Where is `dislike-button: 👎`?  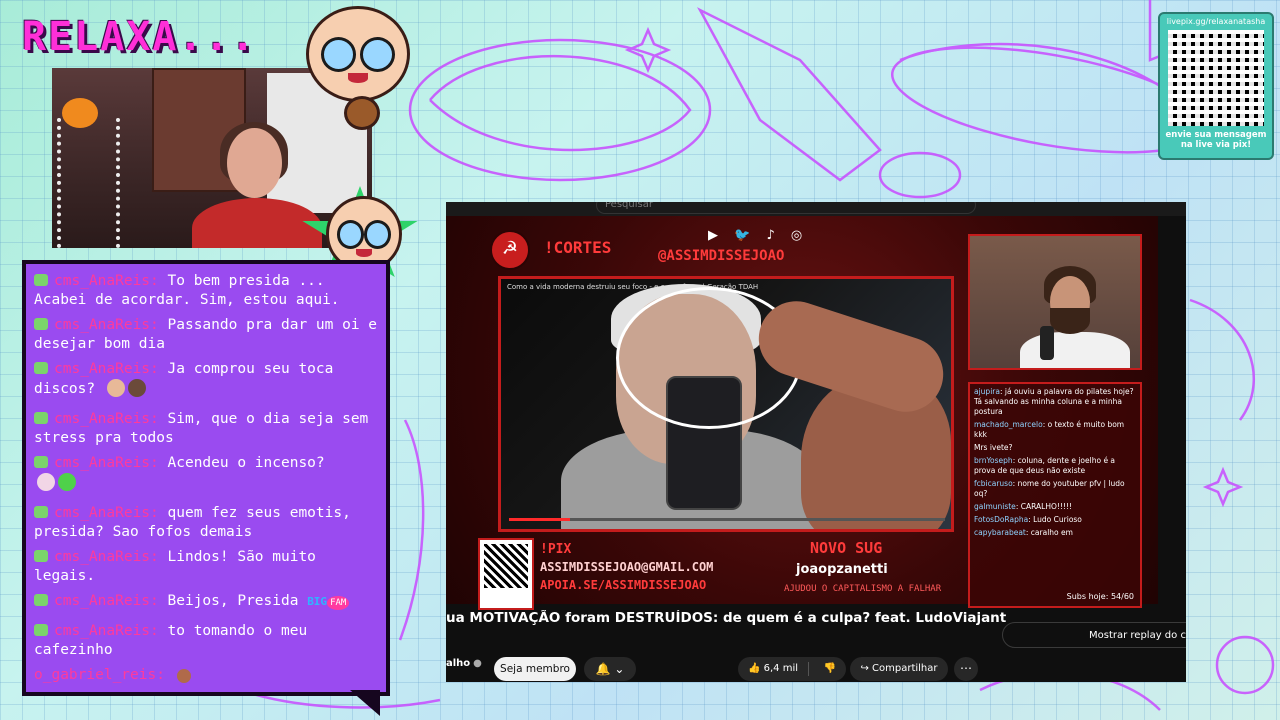
dislike-button: 👎 is located at coordinates (830, 669).